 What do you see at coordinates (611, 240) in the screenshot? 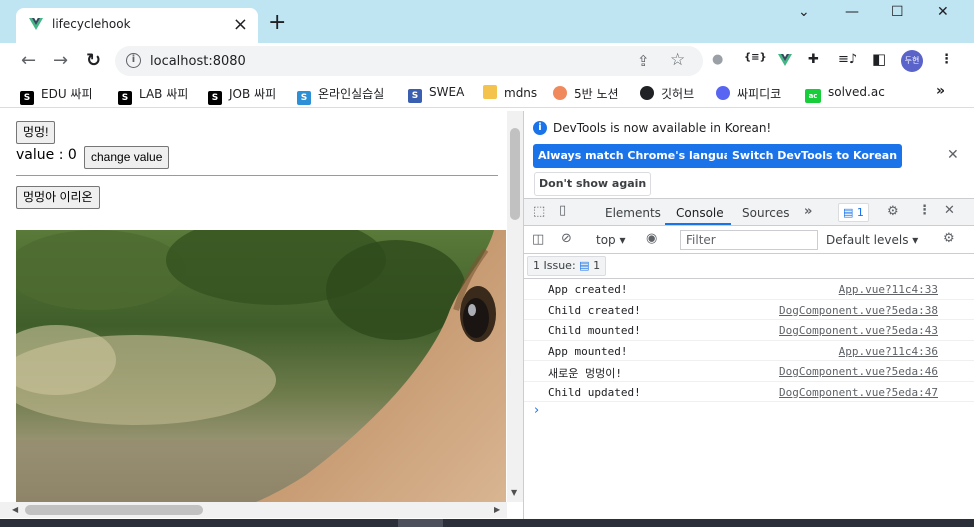
I see `context-selector: top ▾` at bounding box center [611, 240].